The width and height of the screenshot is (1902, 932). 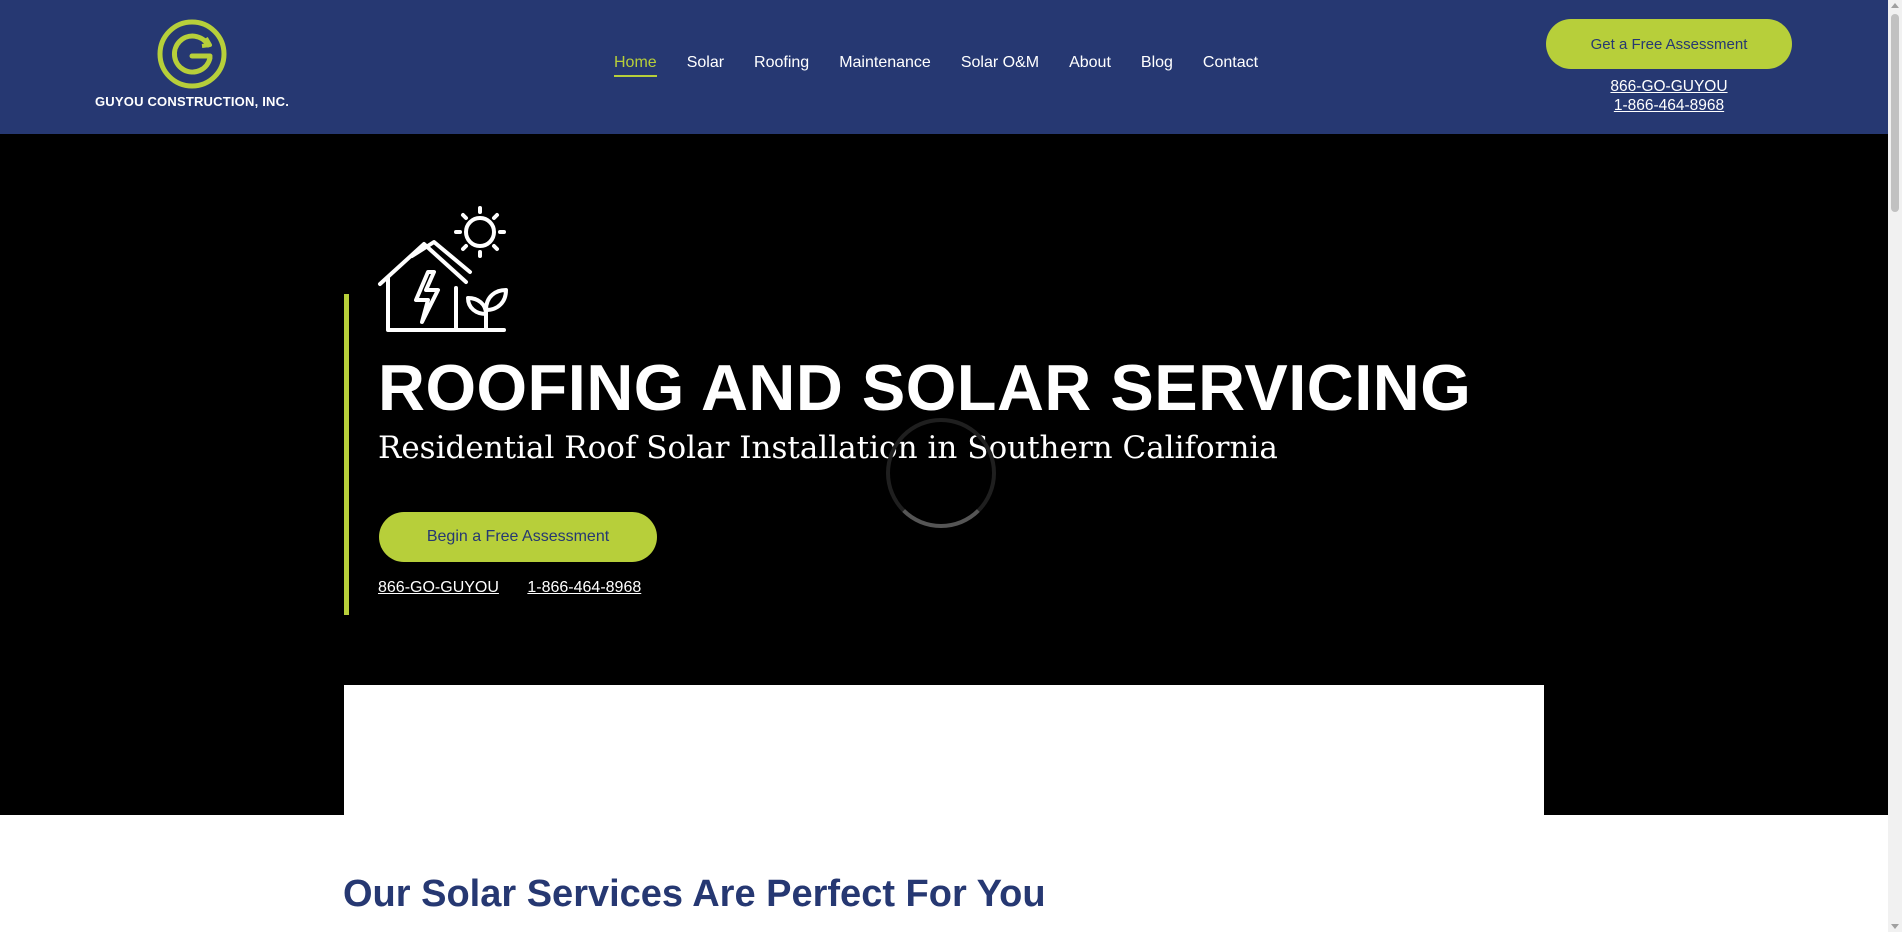 What do you see at coordinates (192, 54) in the screenshot?
I see `logo-icon` at bounding box center [192, 54].